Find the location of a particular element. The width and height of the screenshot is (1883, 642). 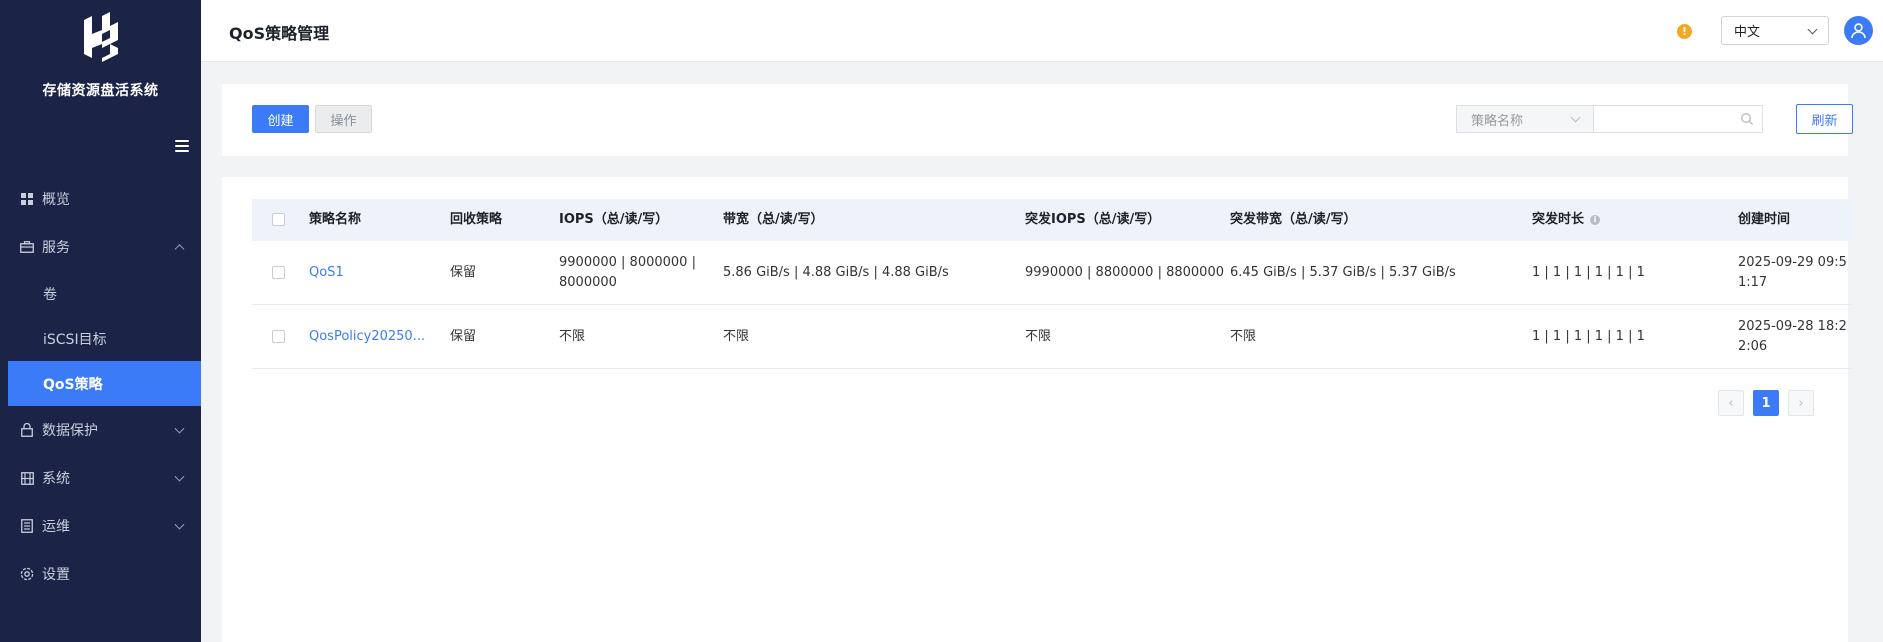

sidebar-item-label: 系统 is located at coordinates (56, 479).